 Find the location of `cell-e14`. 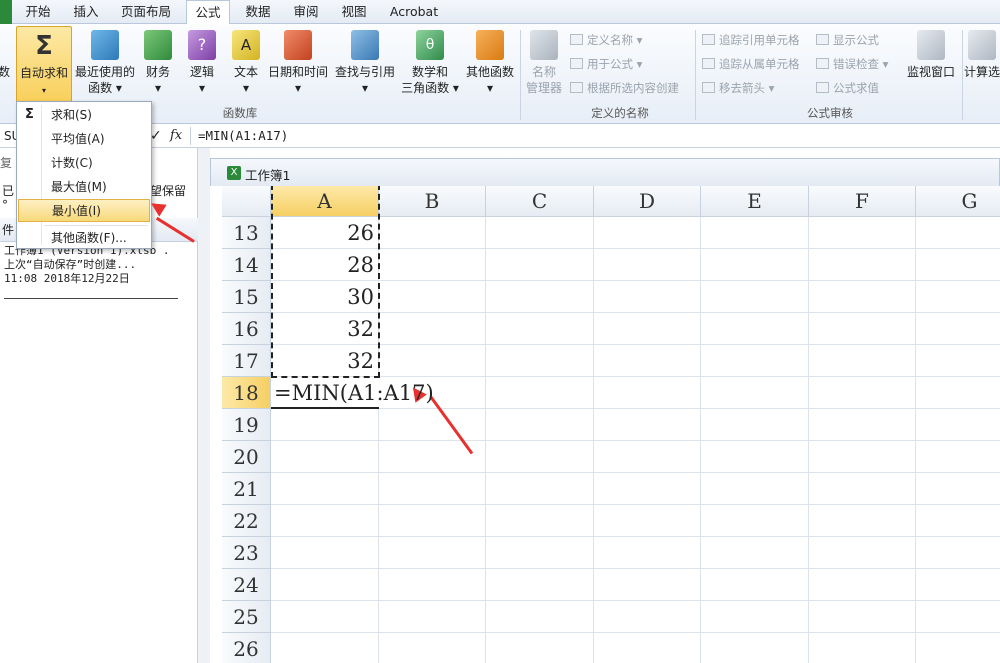

cell-e14 is located at coordinates (755, 265).